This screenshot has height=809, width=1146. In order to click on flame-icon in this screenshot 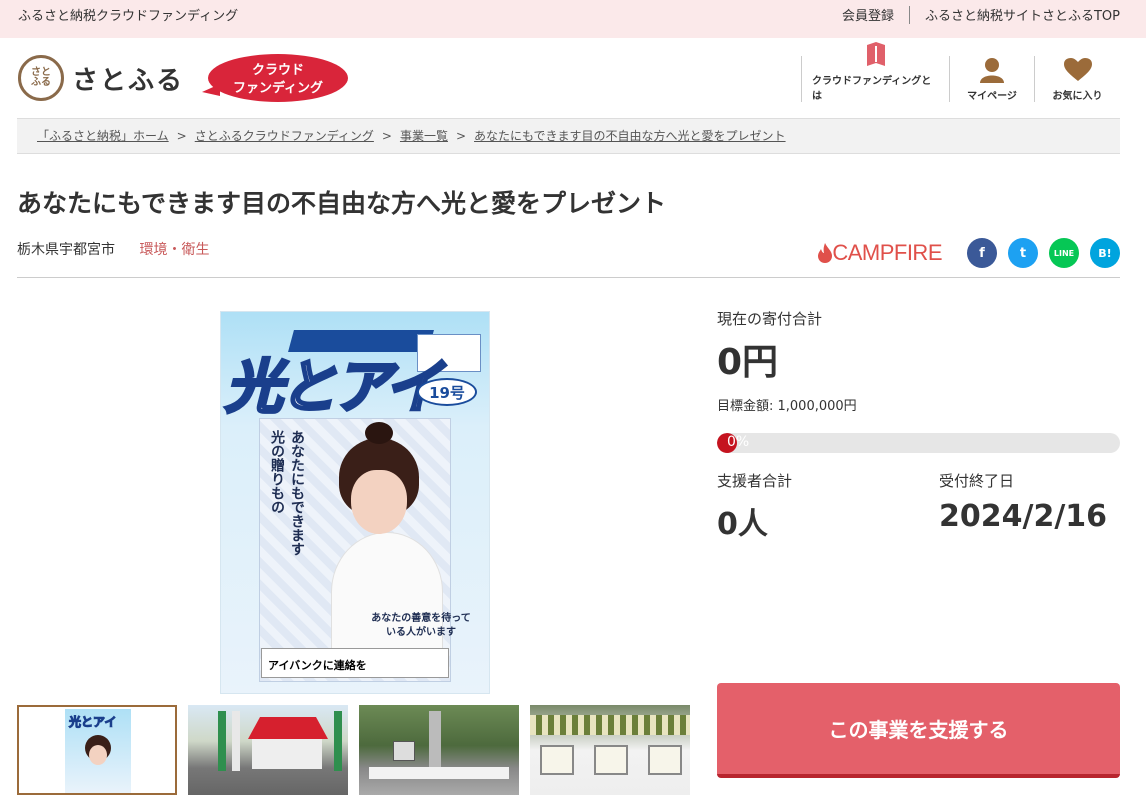, I will do `click(825, 253)`.